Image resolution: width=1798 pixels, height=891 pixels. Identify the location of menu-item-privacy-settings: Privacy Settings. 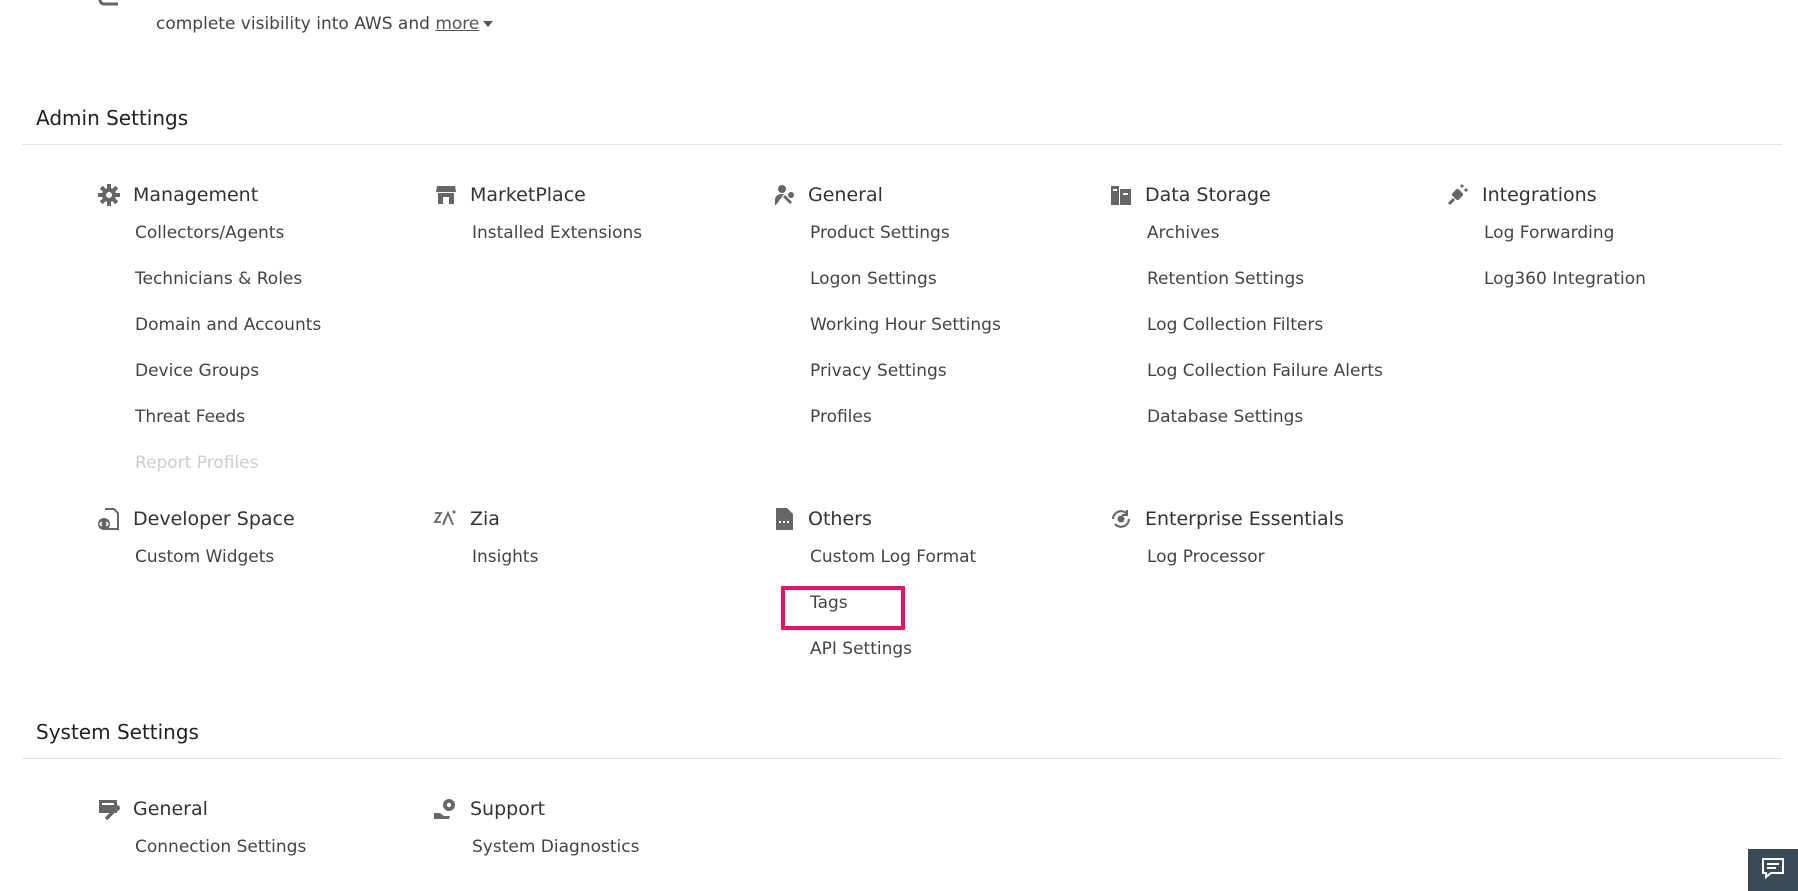
(935, 384).